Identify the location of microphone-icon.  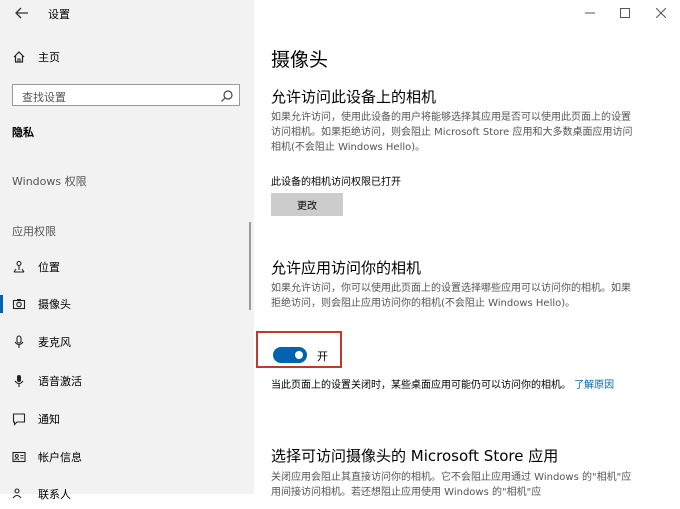
(19, 342).